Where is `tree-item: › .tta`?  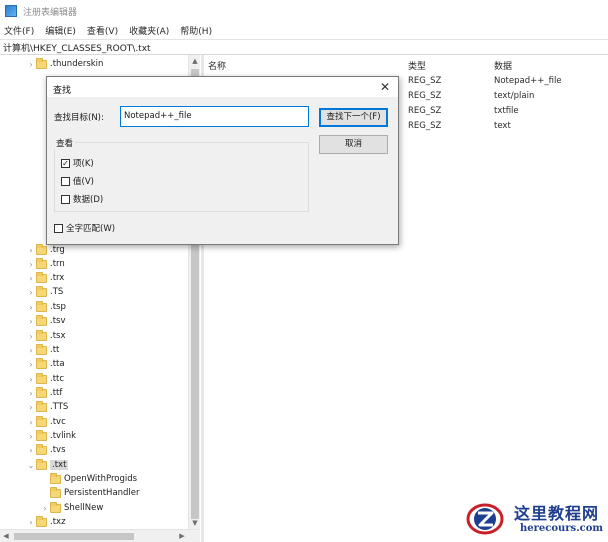
tree-item: › .tta is located at coordinates (45, 364).